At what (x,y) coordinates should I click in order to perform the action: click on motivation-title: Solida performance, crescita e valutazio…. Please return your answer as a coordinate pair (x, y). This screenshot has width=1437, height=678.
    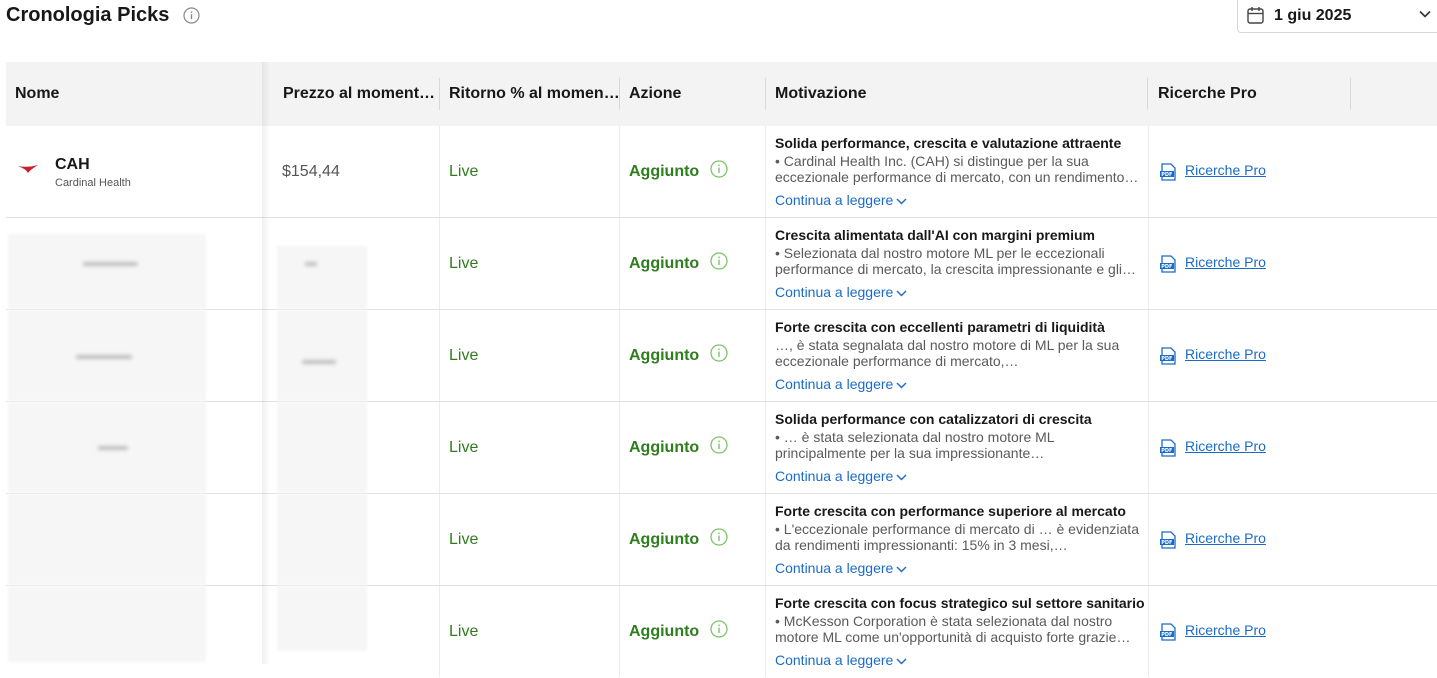
    Looking at the image, I should click on (948, 143).